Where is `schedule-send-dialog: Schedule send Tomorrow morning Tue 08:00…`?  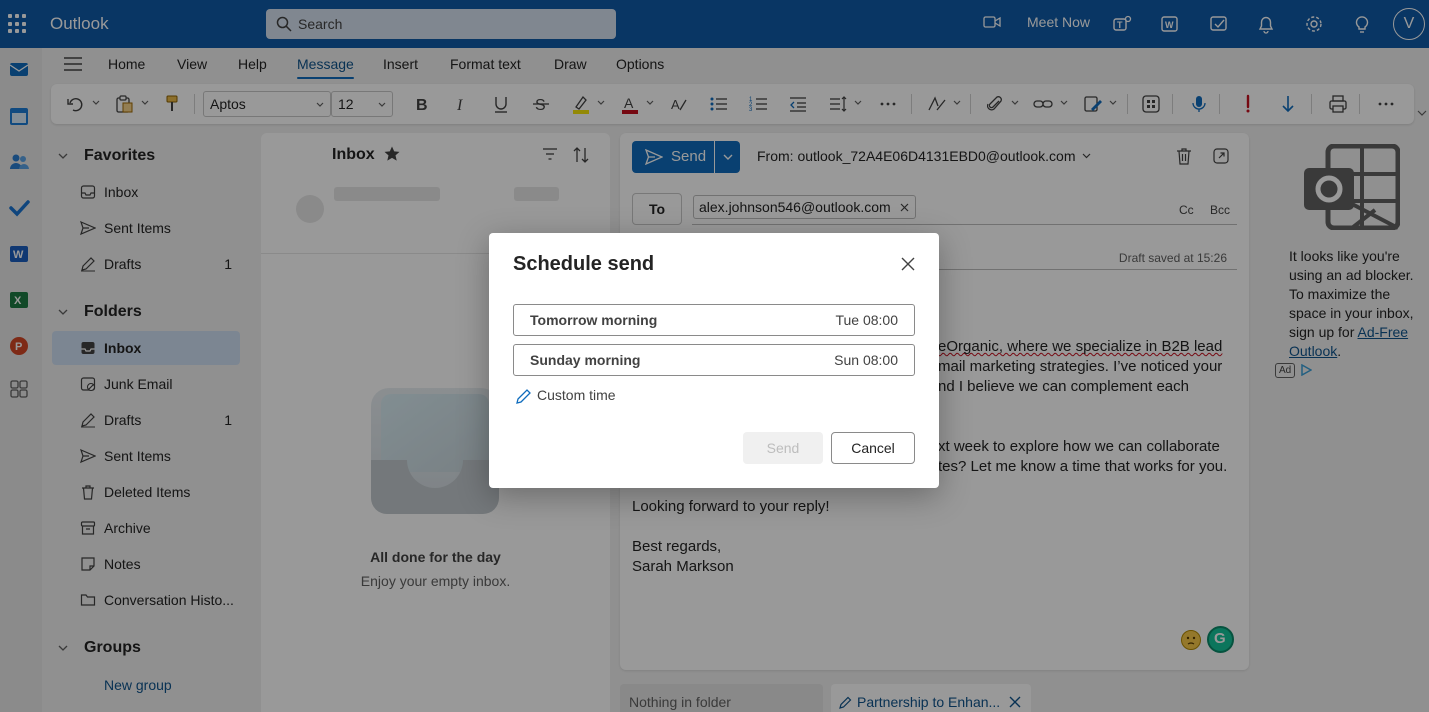
schedule-send-dialog: Schedule send Tomorrow morning Tue 08:00… is located at coordinates (714, 360).